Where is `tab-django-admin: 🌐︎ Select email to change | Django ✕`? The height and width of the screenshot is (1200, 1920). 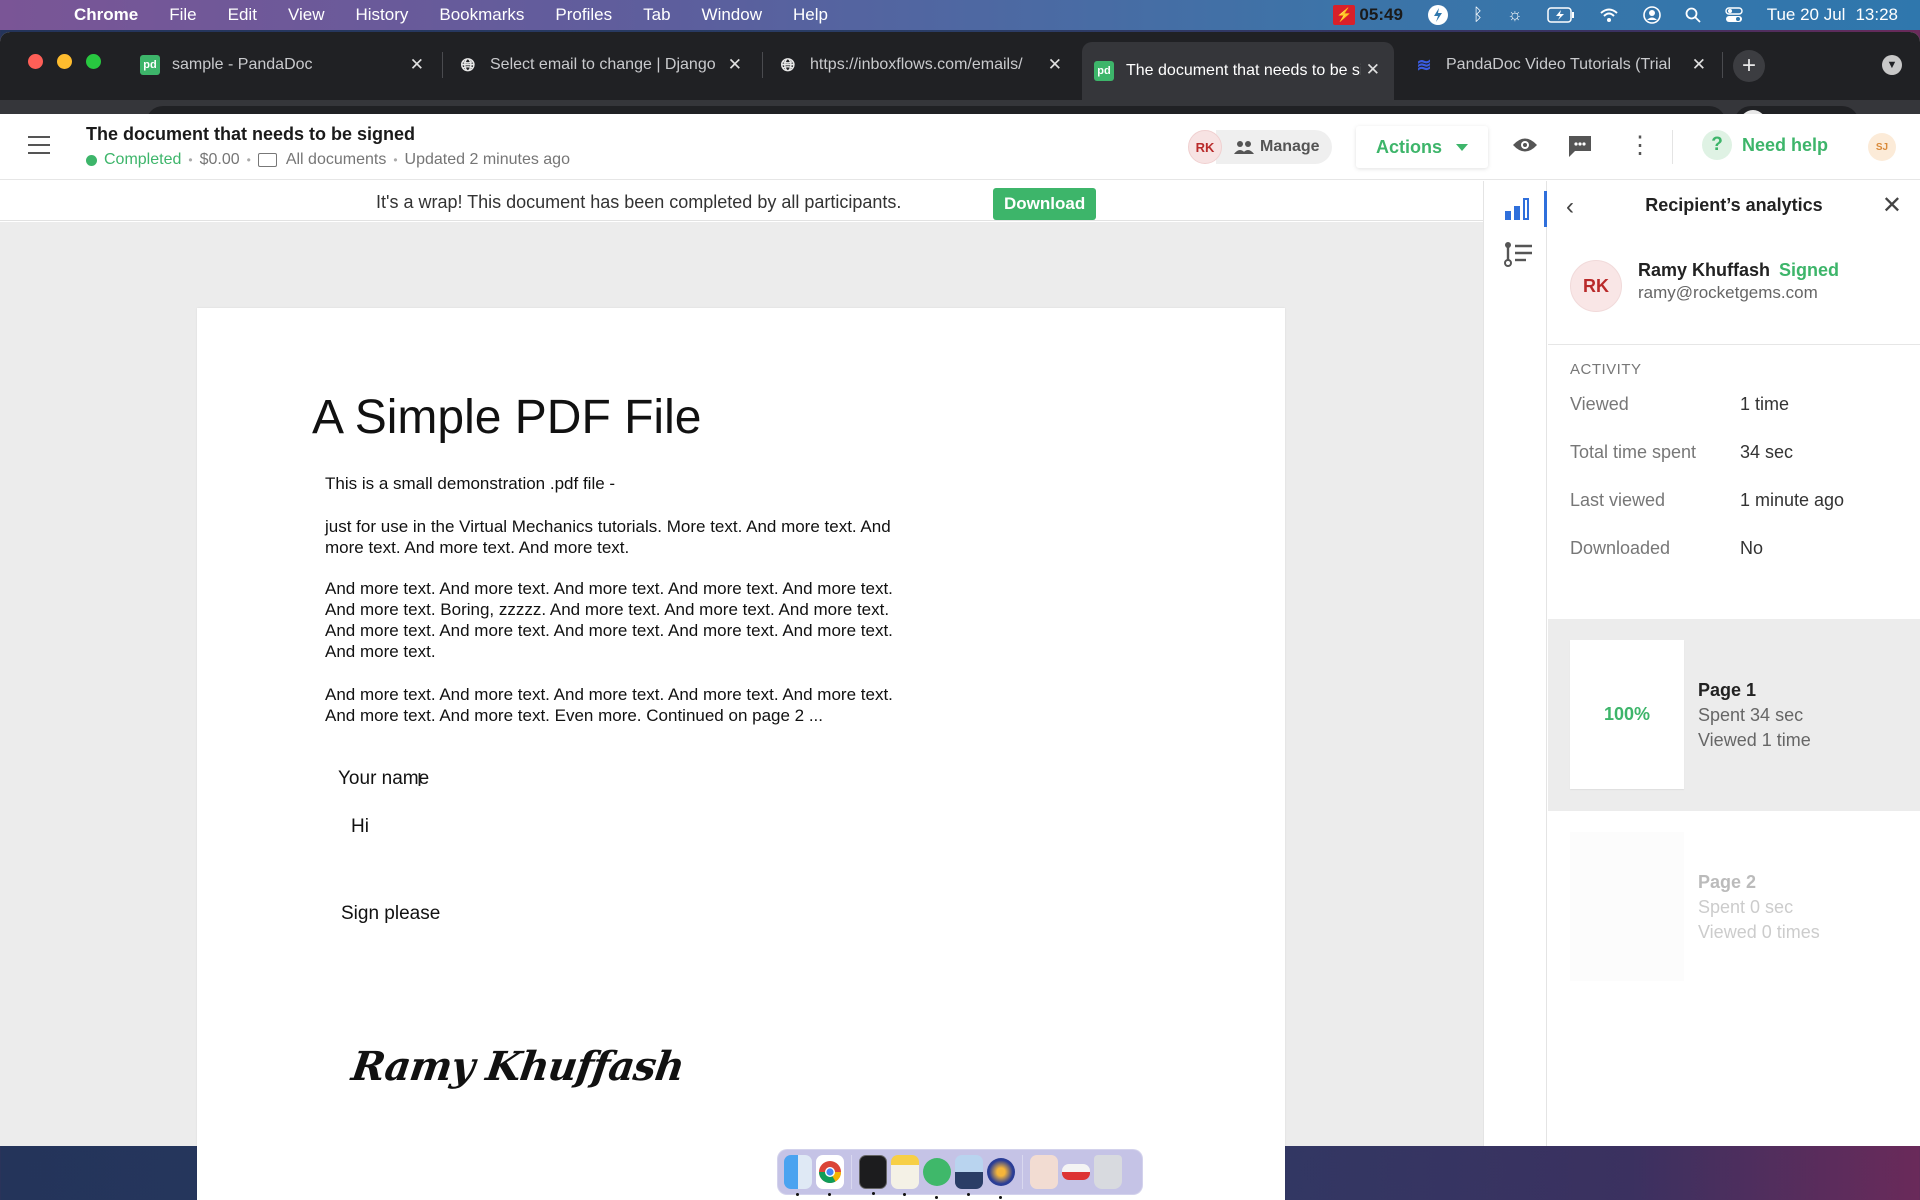
tab-django-admin: 🌐︎ Select email to change | Django ✕ is located at coordinates (601, 65).